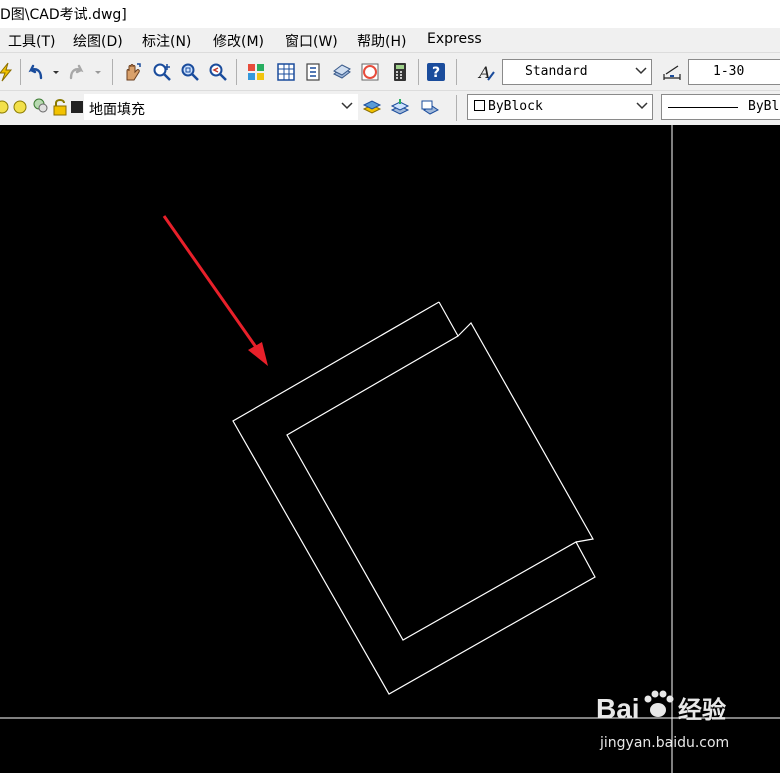 The height and width of the screenshot is (773, 780). What do you see at coordinates (132, 72) in the screenshot?
I see `pan-realtime-icon` at bounding box center [132, 72].